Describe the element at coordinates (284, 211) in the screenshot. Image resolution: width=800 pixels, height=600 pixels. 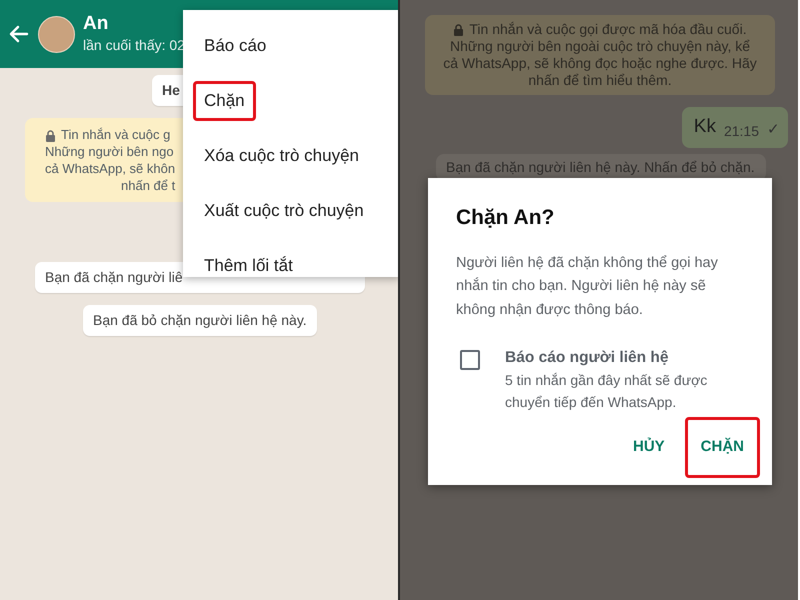
I see `menu-item: Xuất cuộc trò chuyện` at that location.